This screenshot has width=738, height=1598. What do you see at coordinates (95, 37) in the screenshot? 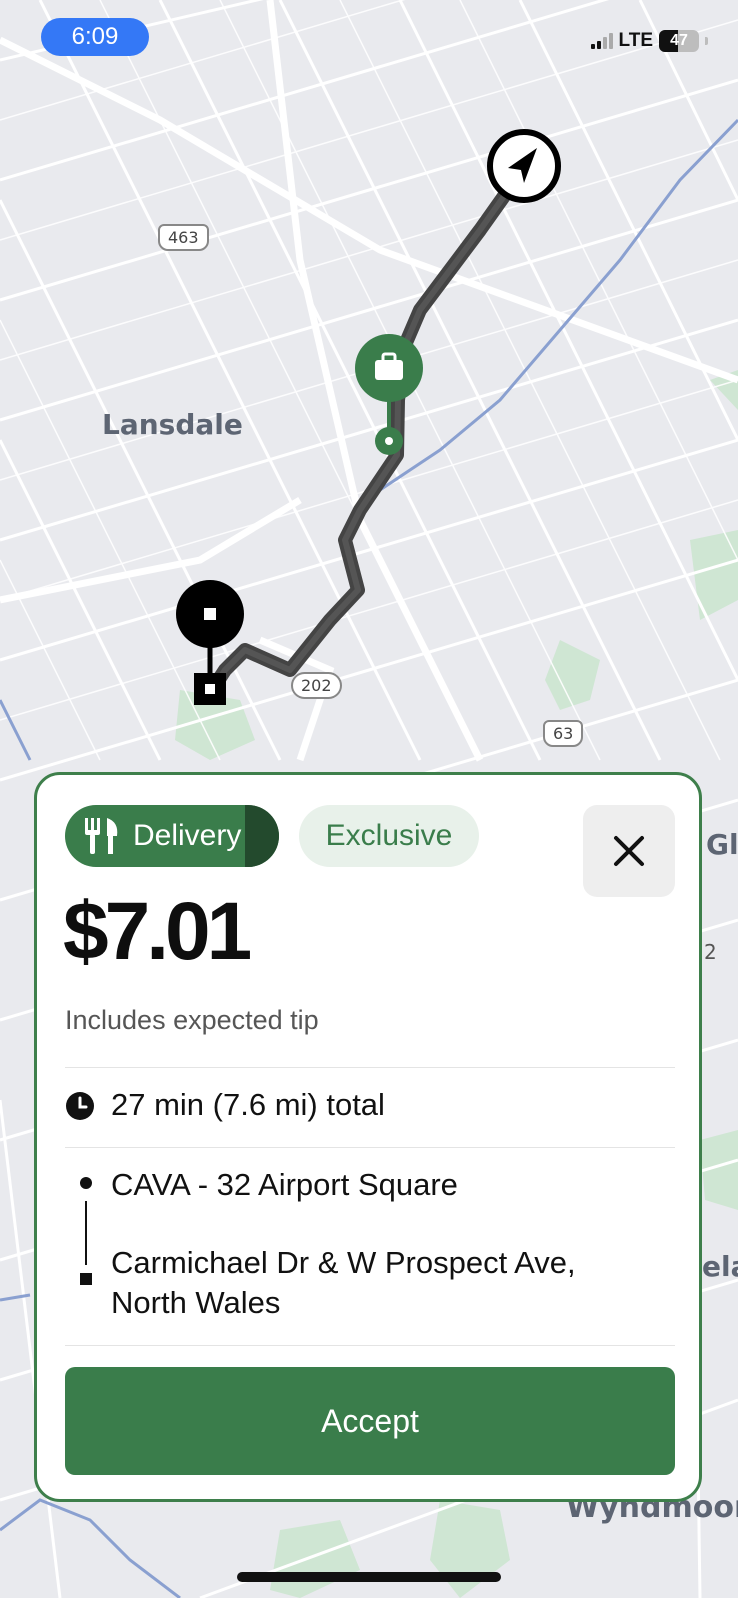
I see `status-time: 6:09` at bounding box center [95, 37].